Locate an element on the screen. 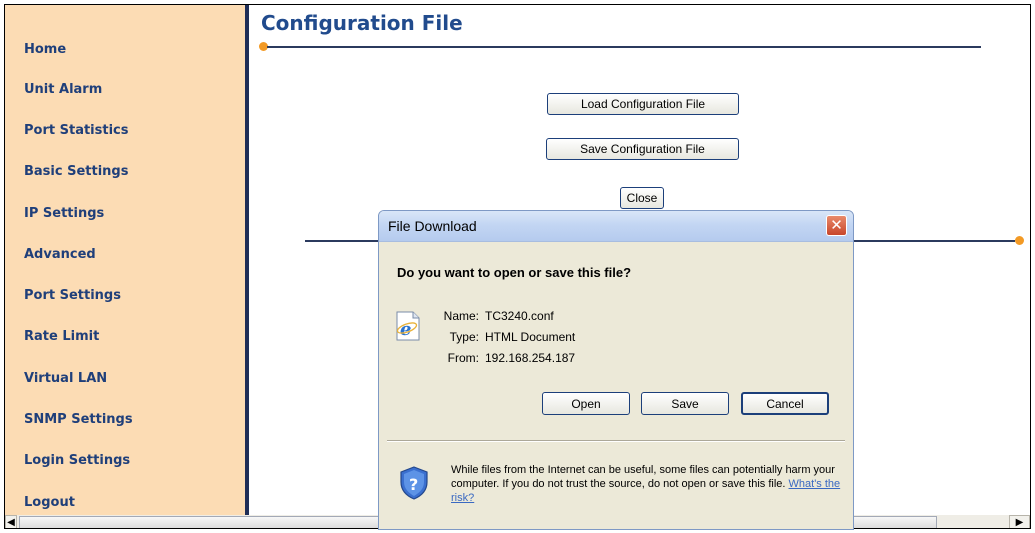  save-button: Save is located at coordinates (685, 403).